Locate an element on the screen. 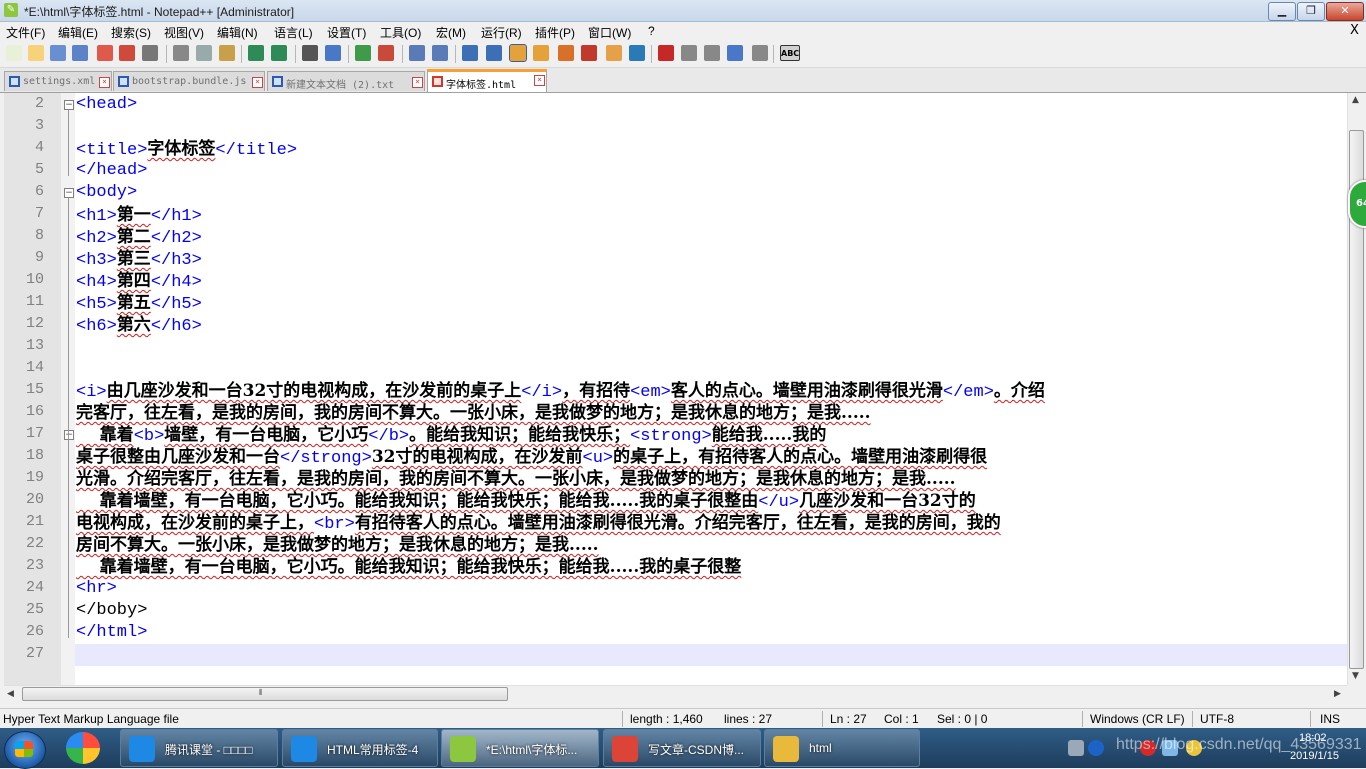 The width and height of the screenshot is (1366, 769). tab-2: bootstrap.bundle.js × is located at coordinates (189, 81).